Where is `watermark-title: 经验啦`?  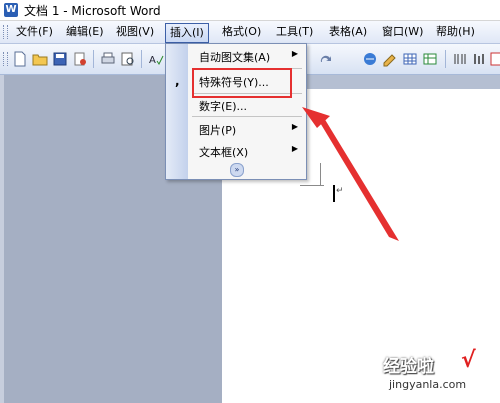 watermark-title: 经验啦 is located at coordinates (408, 367).